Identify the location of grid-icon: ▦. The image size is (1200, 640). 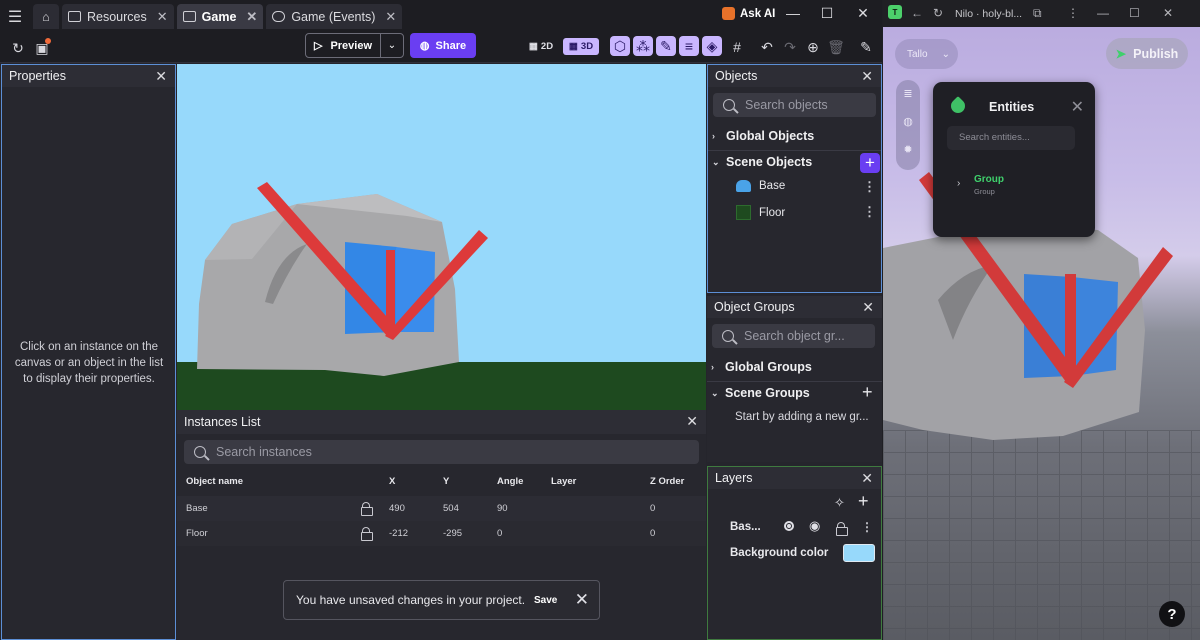
(533, 46).